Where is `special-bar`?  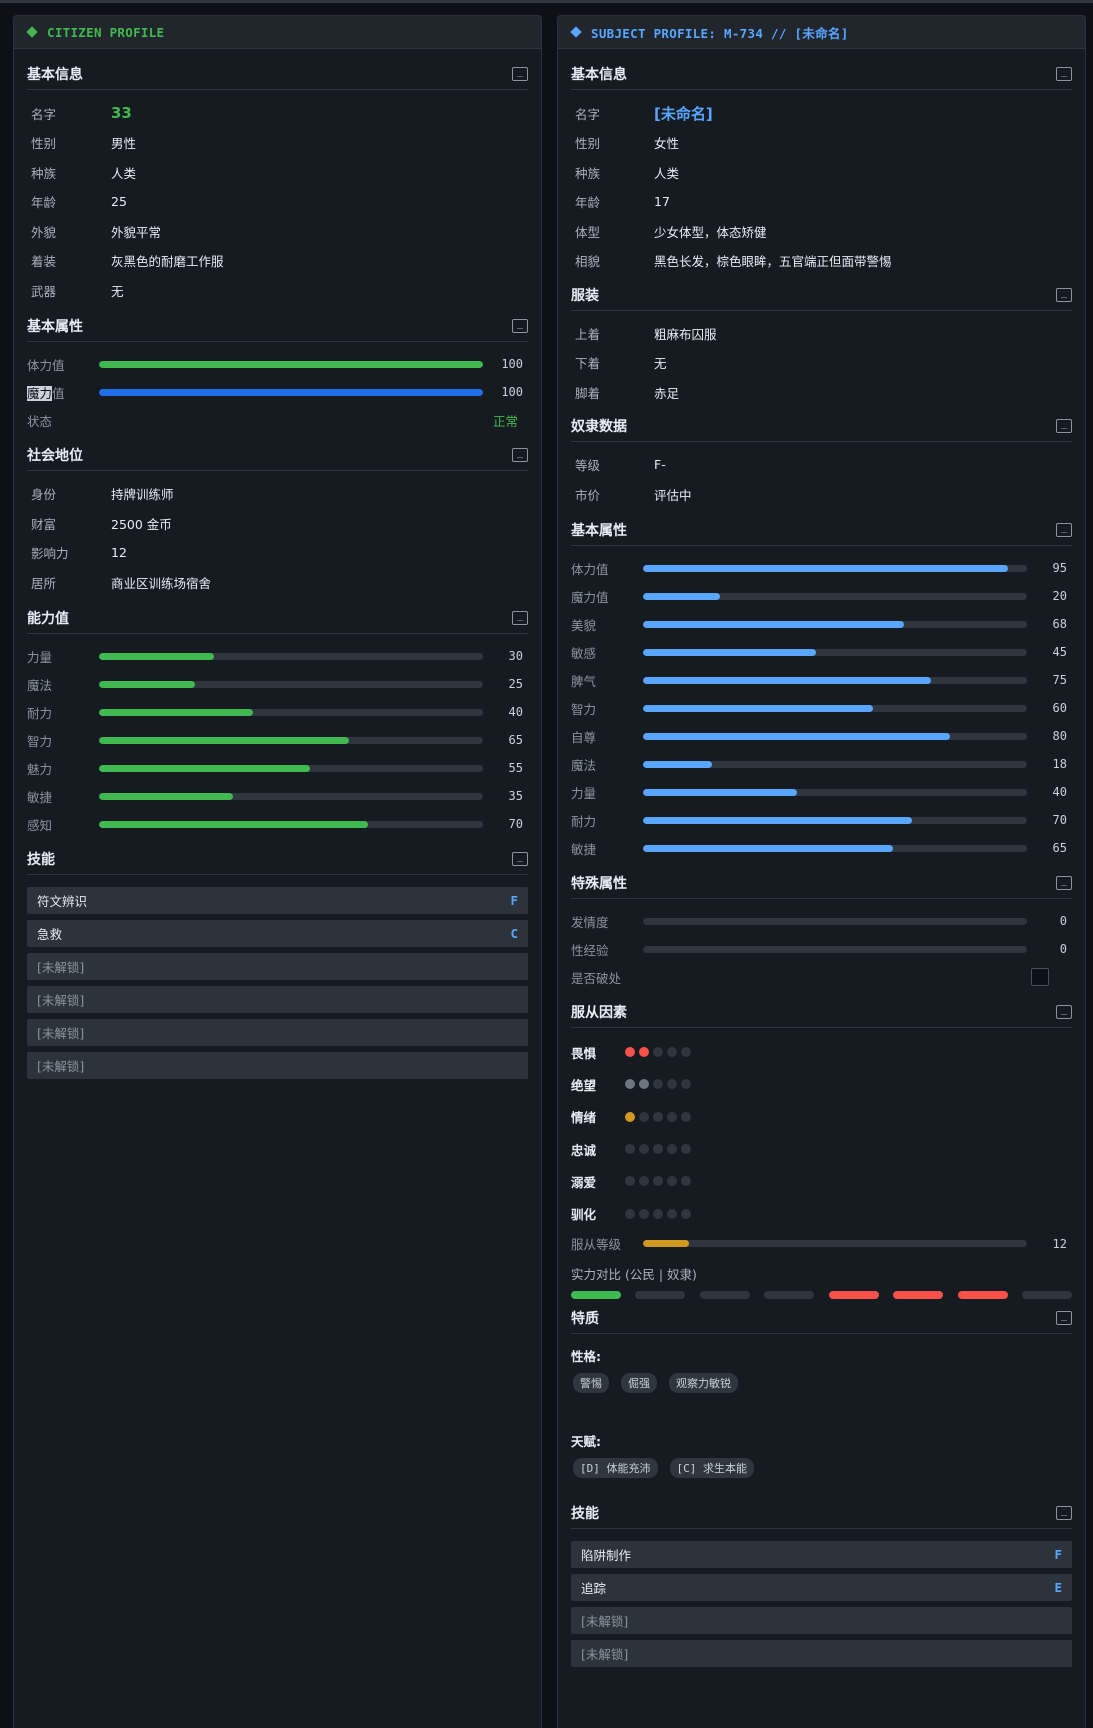 special-bar is located at coordinates (835, 949).